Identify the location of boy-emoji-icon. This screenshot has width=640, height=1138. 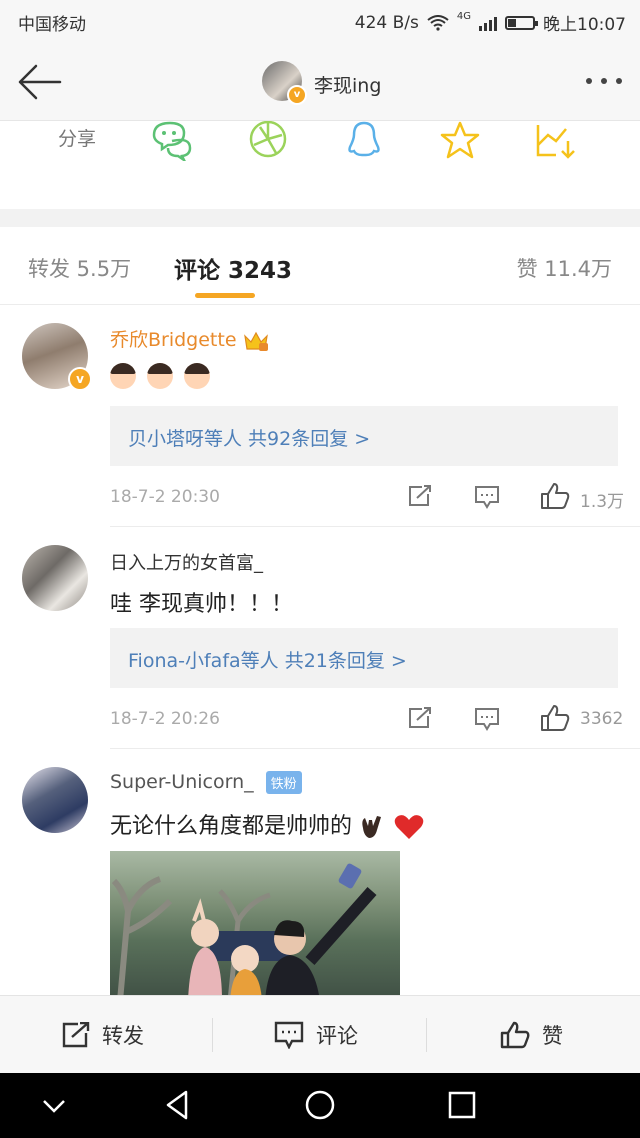
(197, 376).